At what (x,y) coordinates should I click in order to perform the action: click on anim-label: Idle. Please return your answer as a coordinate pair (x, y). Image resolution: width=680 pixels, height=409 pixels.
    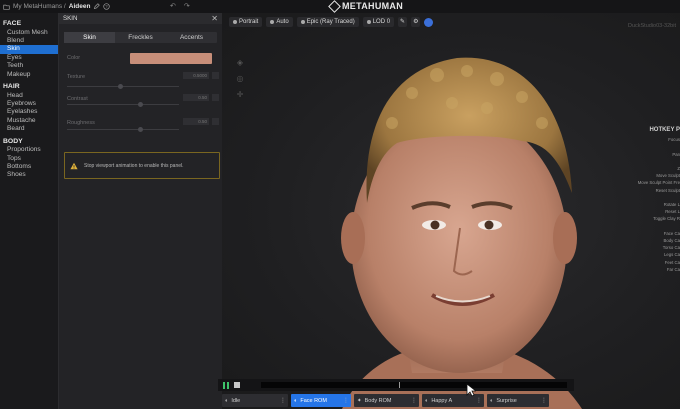
    Looking at the image, I should click on (236, 400).